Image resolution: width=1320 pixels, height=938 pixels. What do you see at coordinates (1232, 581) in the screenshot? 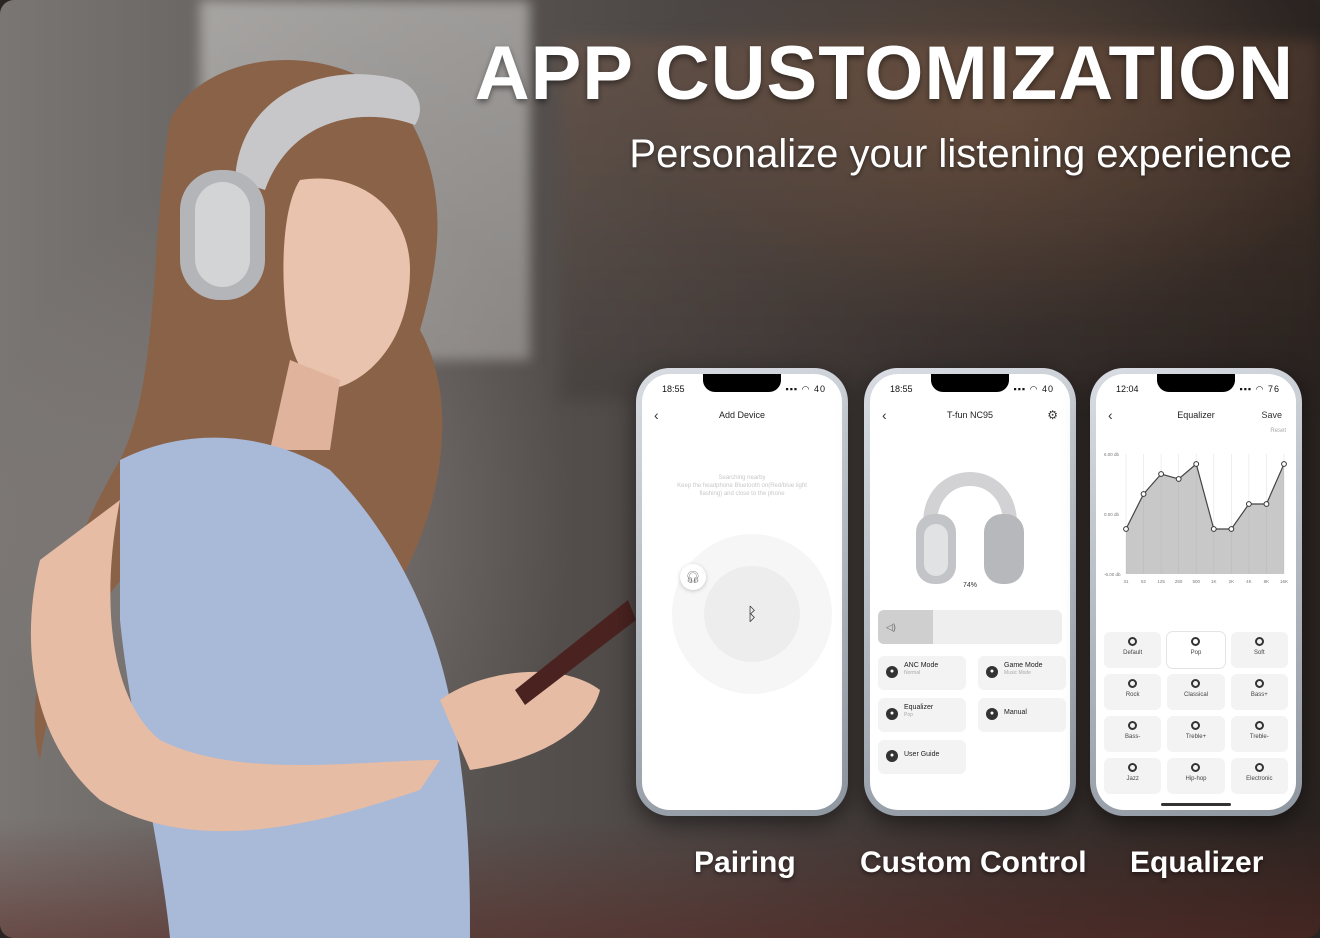
I see `x-tick-label: 2K` at bounding box center [1232, 581].